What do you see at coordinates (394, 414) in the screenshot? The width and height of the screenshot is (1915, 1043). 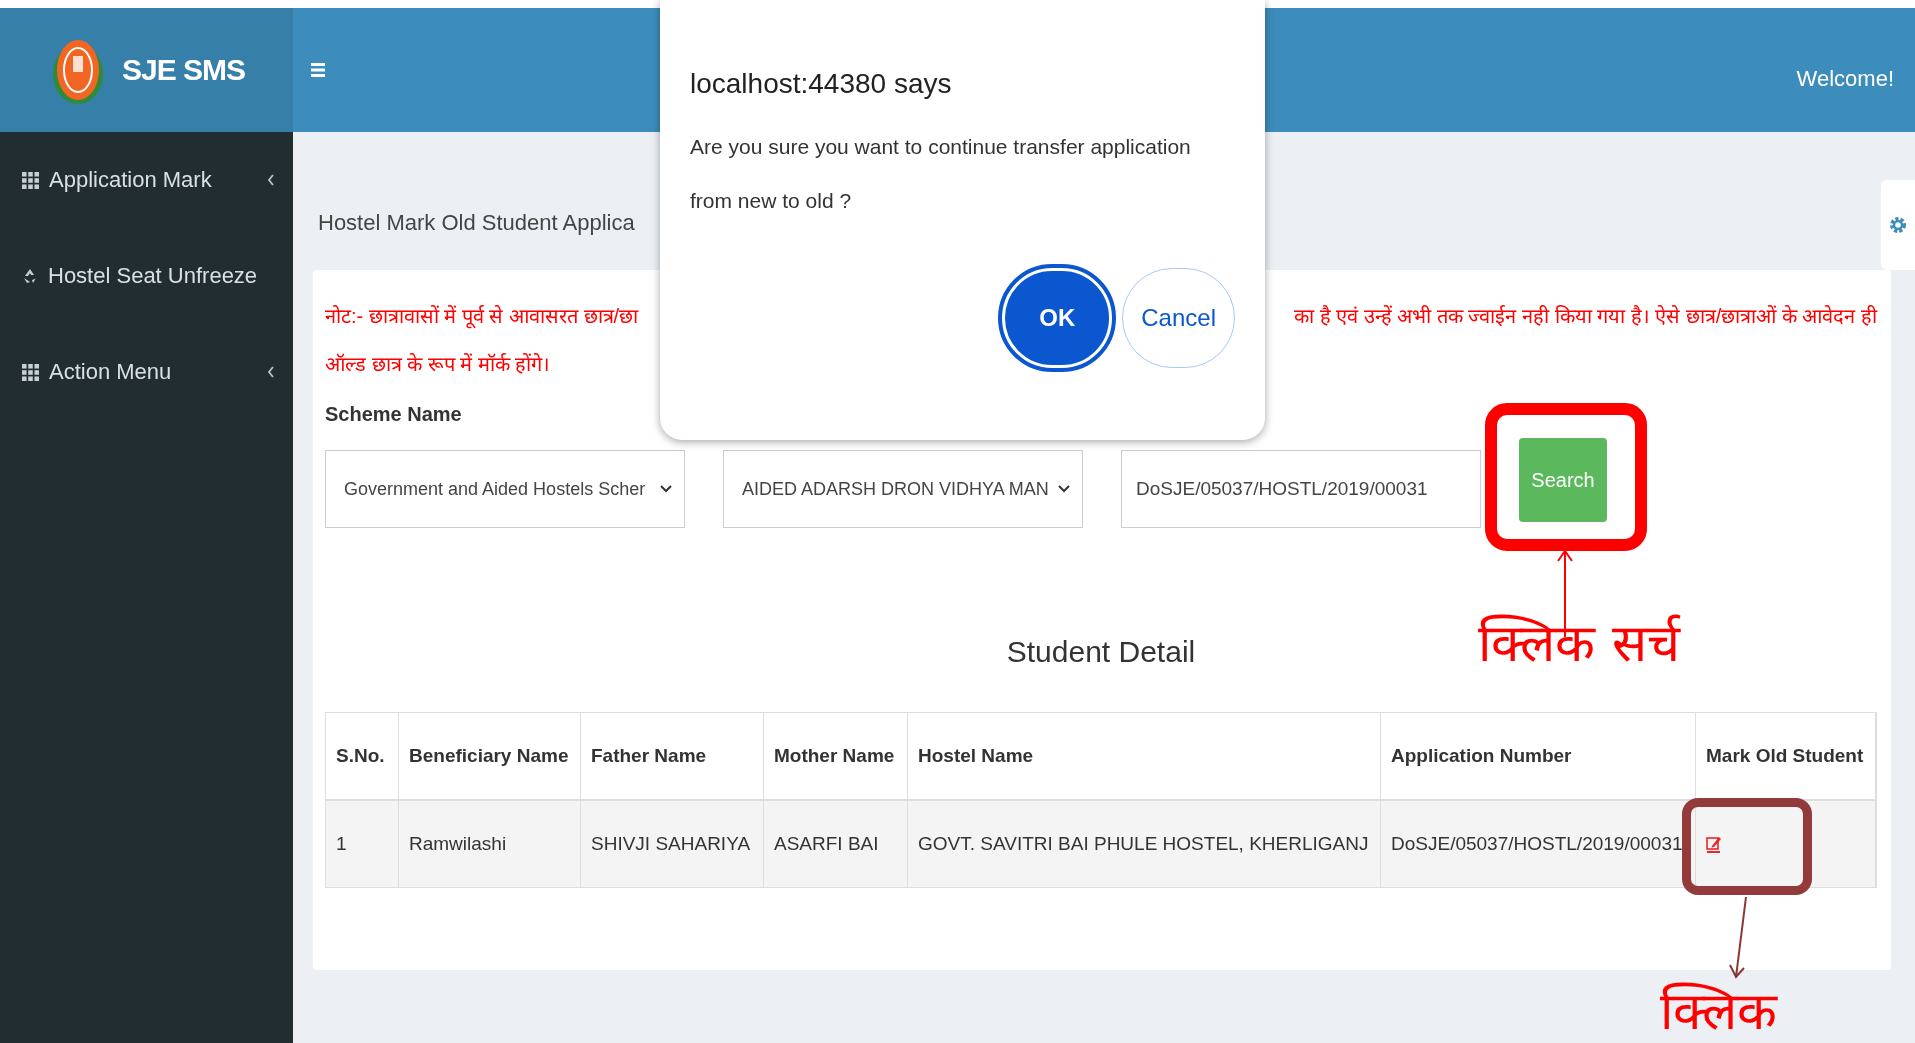 I see `field-label: Scheme Name` at bounding box center [394, 414].